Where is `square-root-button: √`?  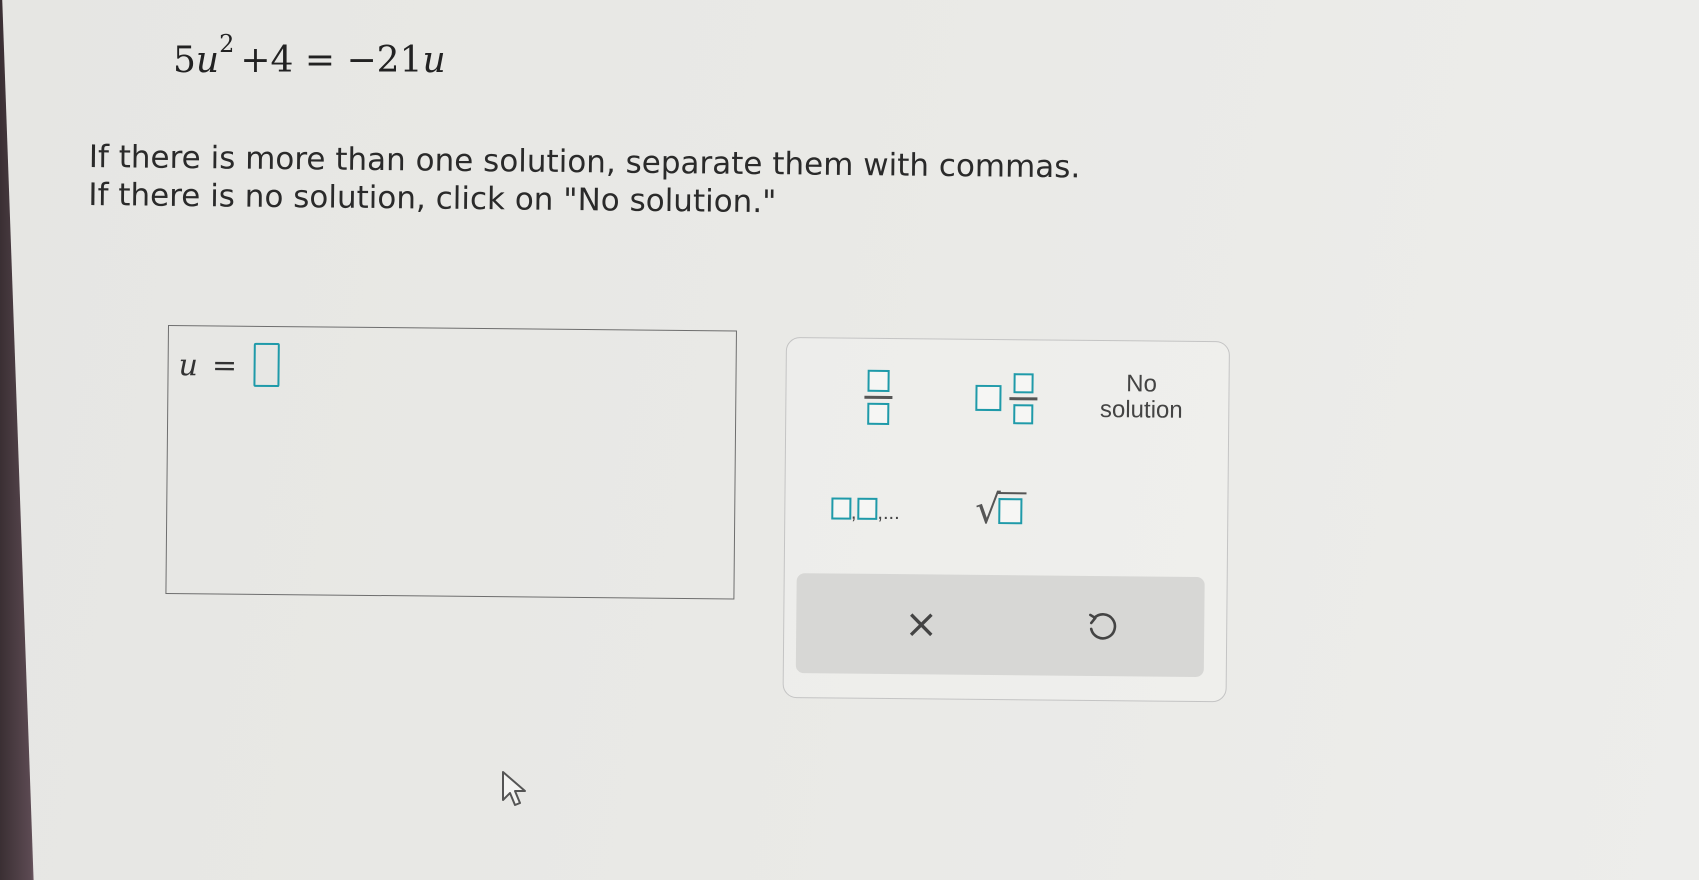
square-root-button: √ is located at coordinates (1000, 510).